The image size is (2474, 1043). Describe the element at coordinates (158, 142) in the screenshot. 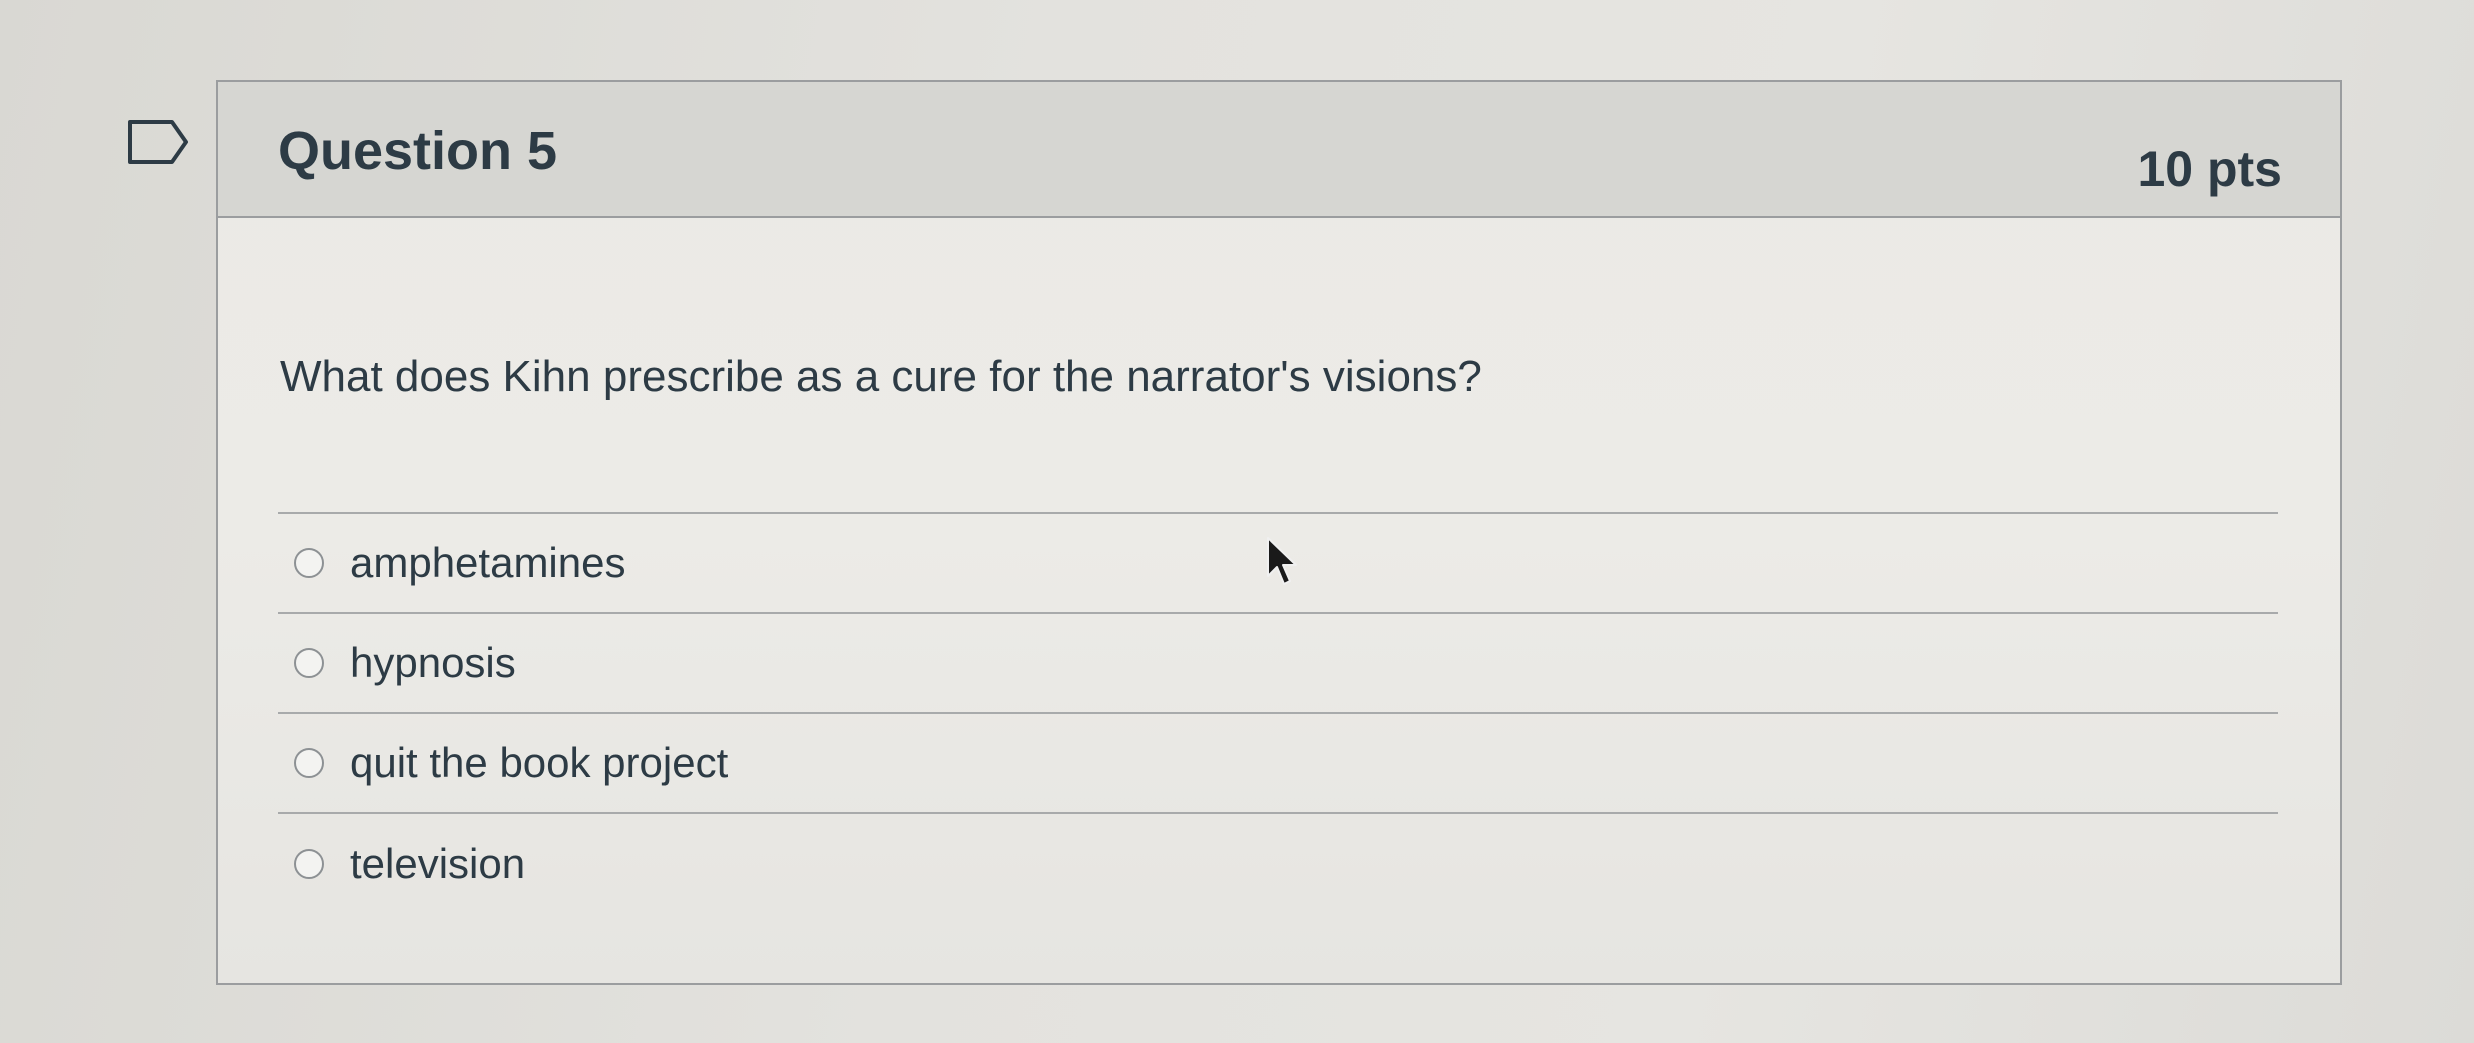

I see `flag-question-icon` at that location.